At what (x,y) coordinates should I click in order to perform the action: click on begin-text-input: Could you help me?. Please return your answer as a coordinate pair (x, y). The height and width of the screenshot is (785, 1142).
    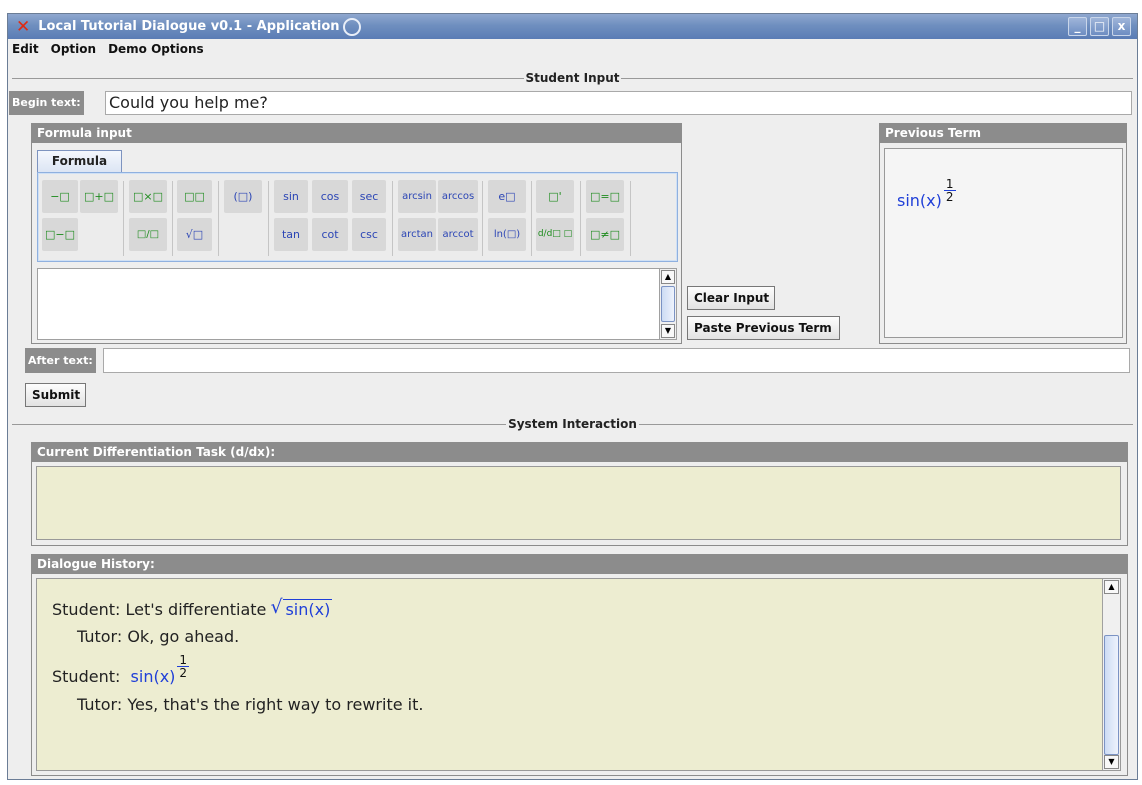
    Looking at the image, I should click on (618, 103).